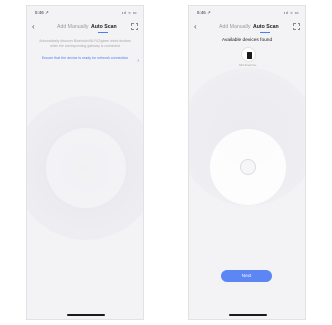 This screenshot has height=325, width=332. What do you see at coordinates (247, 40) in the screenshot?
I see `available-devices-title: Available devices found` at bounding box center [247, 40].